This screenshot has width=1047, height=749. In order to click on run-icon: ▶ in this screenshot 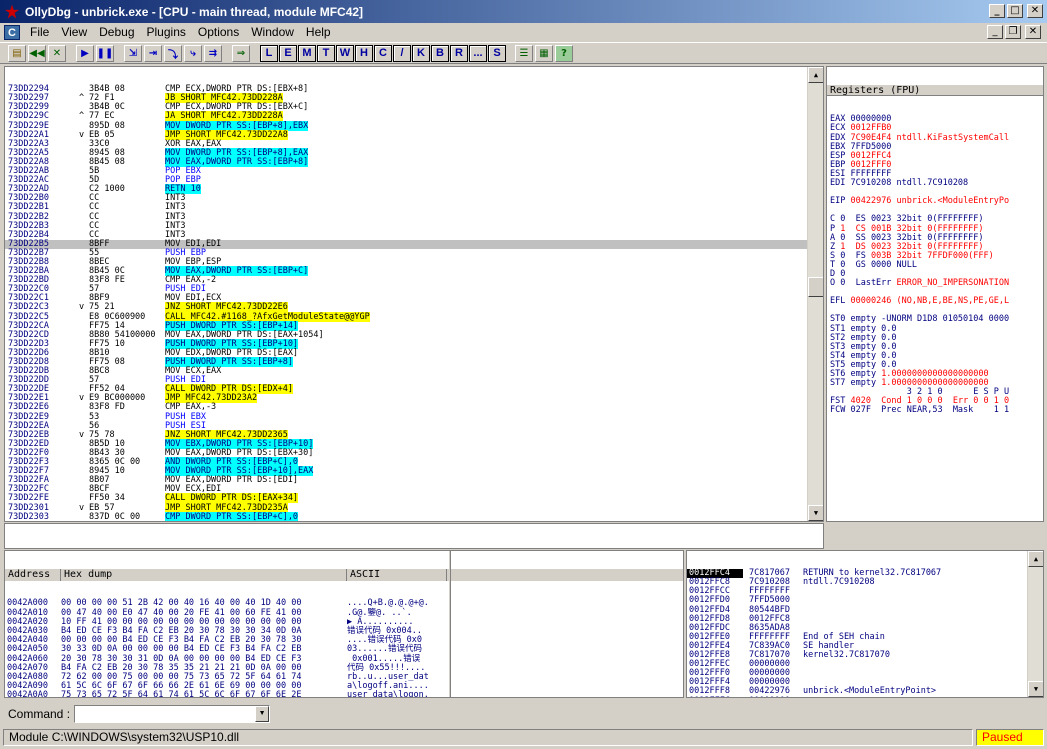, I will do `click(85, 53)`.